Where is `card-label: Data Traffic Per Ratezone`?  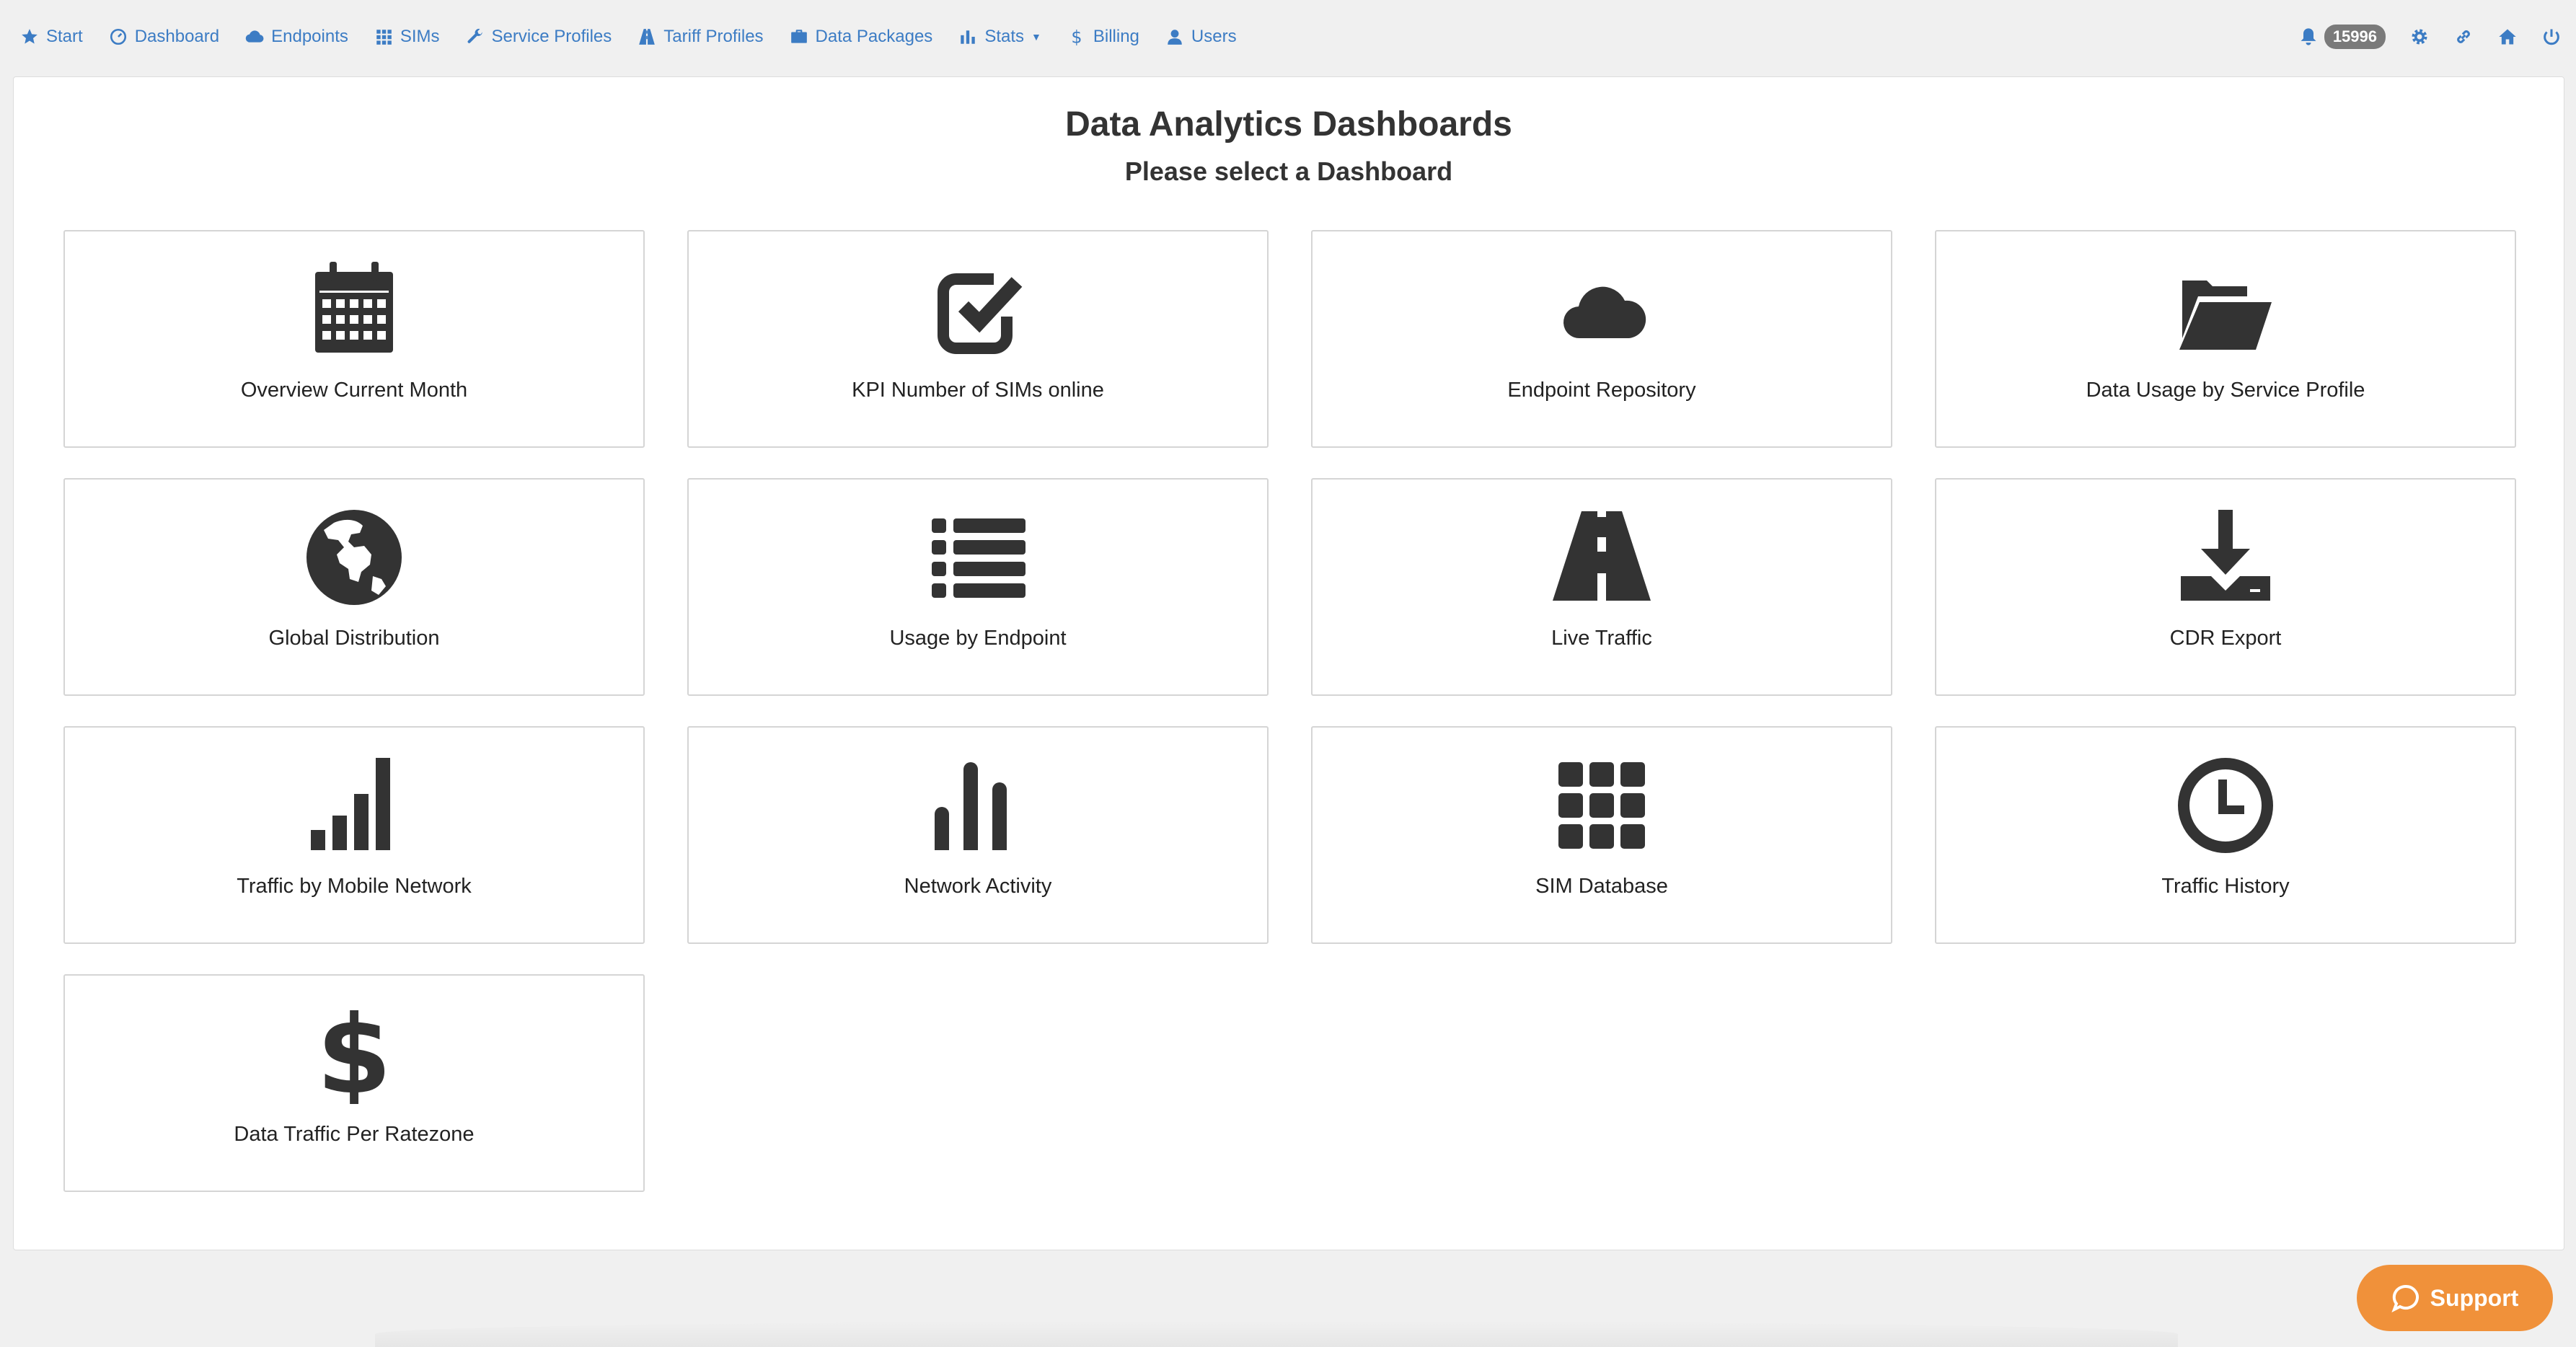
card-label: Data Traffic Per Ratezone is located at coordinates (354, 1135).